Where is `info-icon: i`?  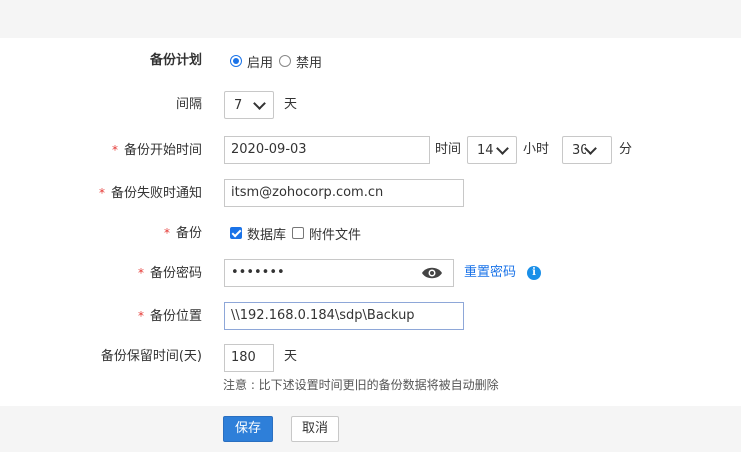
info-icon: i is located at coordinates (534, 273).